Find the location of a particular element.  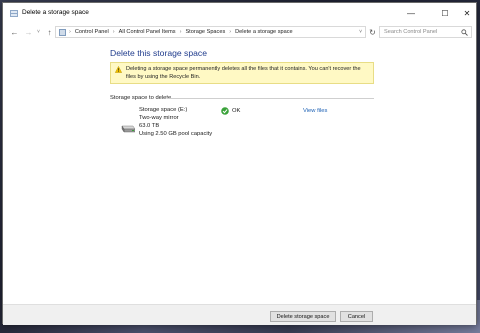

back-button: ← is located at coordinates (14, 32).